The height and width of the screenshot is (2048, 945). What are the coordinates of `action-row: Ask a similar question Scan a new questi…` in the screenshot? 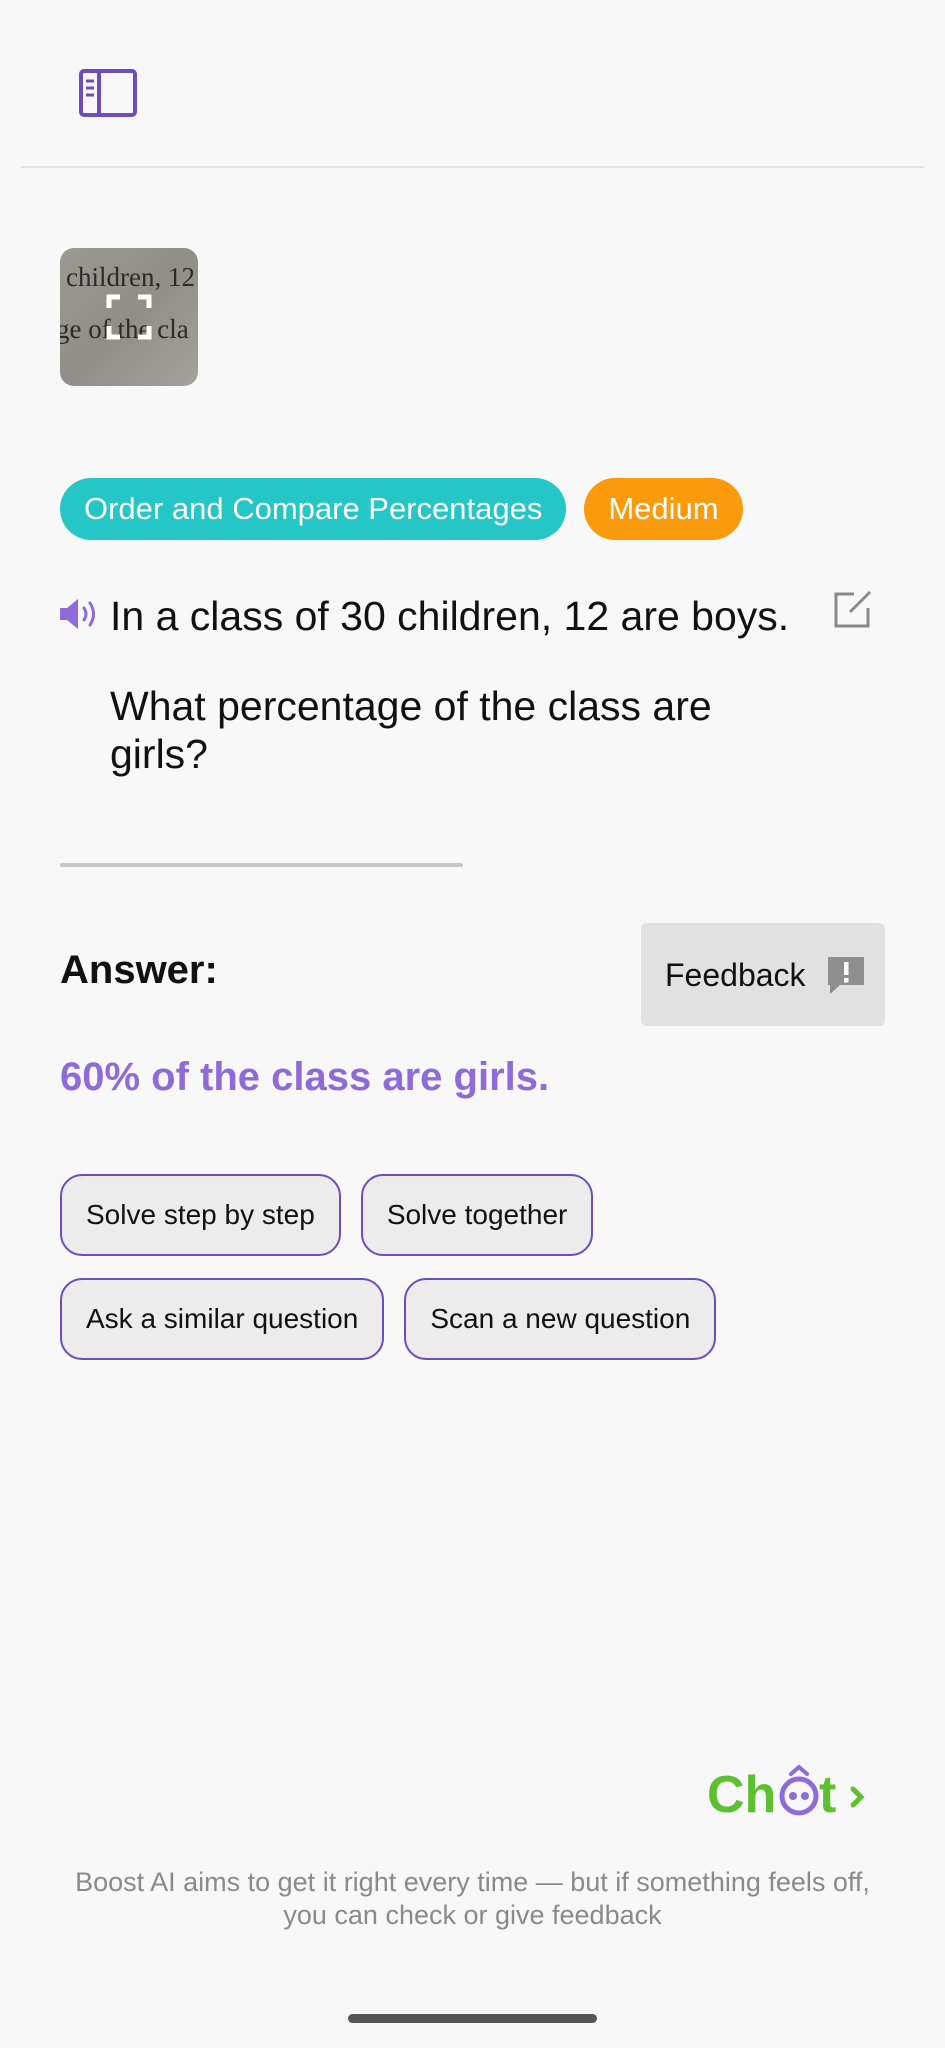 It's located at (490, 1319).